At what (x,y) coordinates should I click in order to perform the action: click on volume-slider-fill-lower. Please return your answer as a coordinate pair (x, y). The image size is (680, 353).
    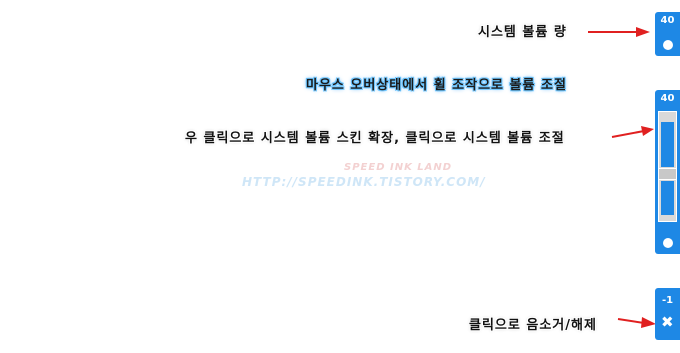
    Looking at the image, I should click on (667, 198).